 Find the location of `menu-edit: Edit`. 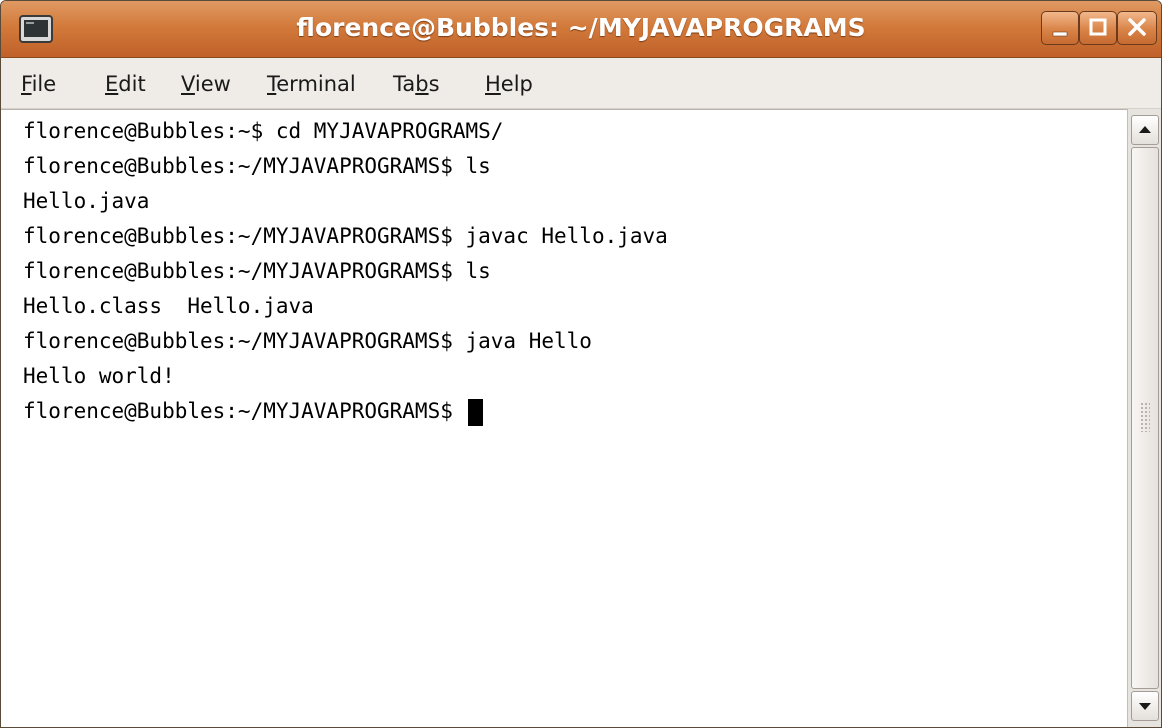

menu-edit: Edit is located at coordinates (125, 84).